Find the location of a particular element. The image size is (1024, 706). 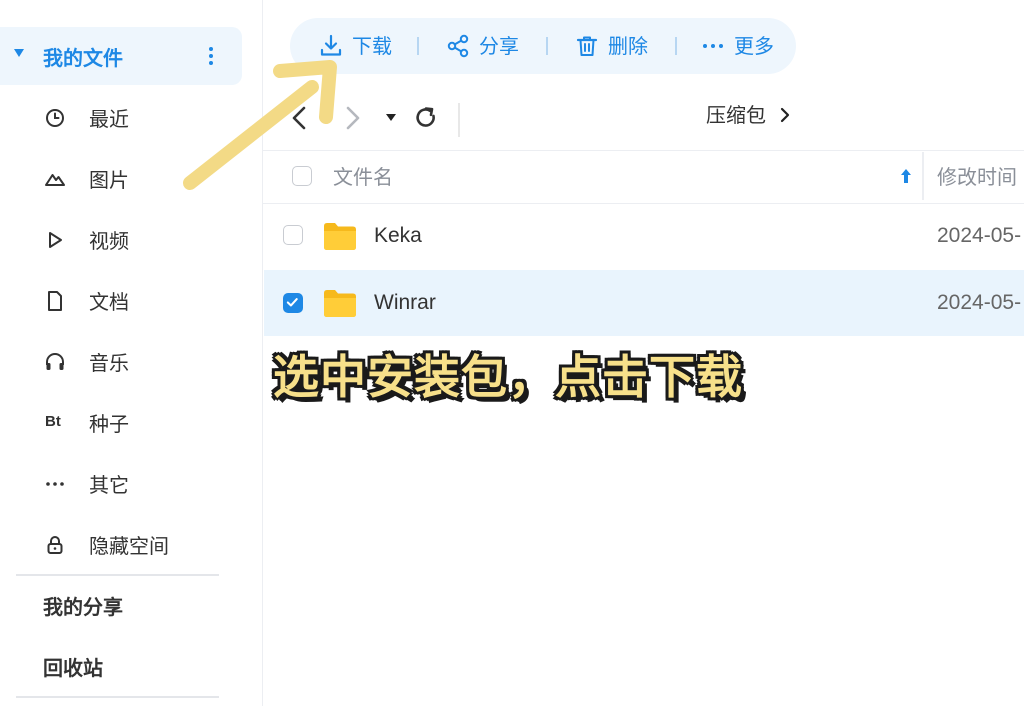

document-icon is located at coordinates (55, 301).